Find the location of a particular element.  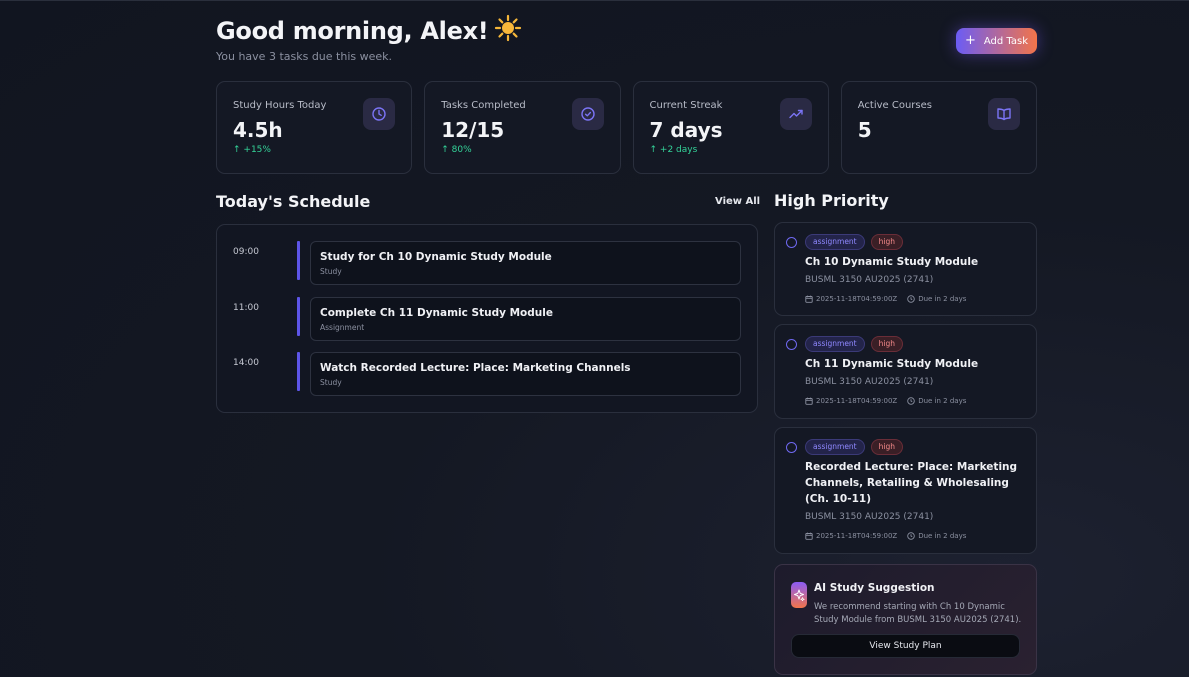

stat-card-study-hours: Study Hours Today 4.5h ↑ +15% is located at coordinates (314, 127).